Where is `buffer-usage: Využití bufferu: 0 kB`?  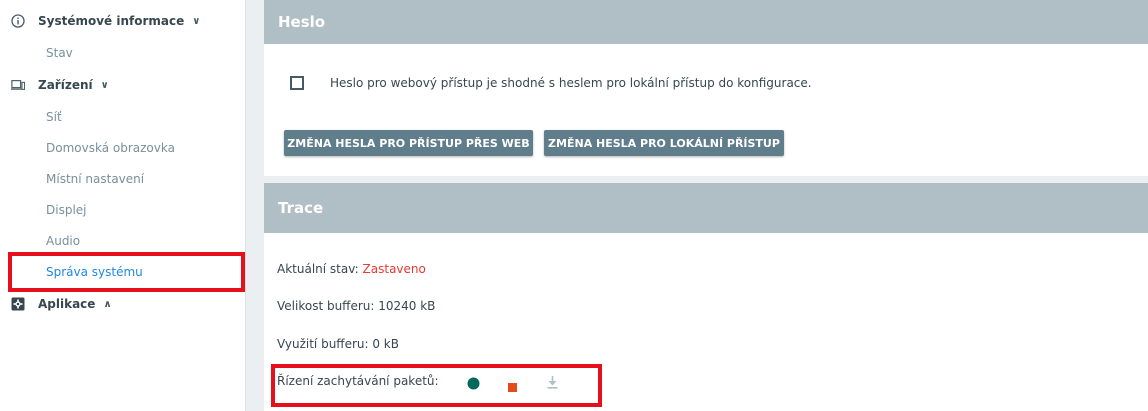 buffer-usage: Využití bufferu: 0 kB is located at coordinates (338, 344).